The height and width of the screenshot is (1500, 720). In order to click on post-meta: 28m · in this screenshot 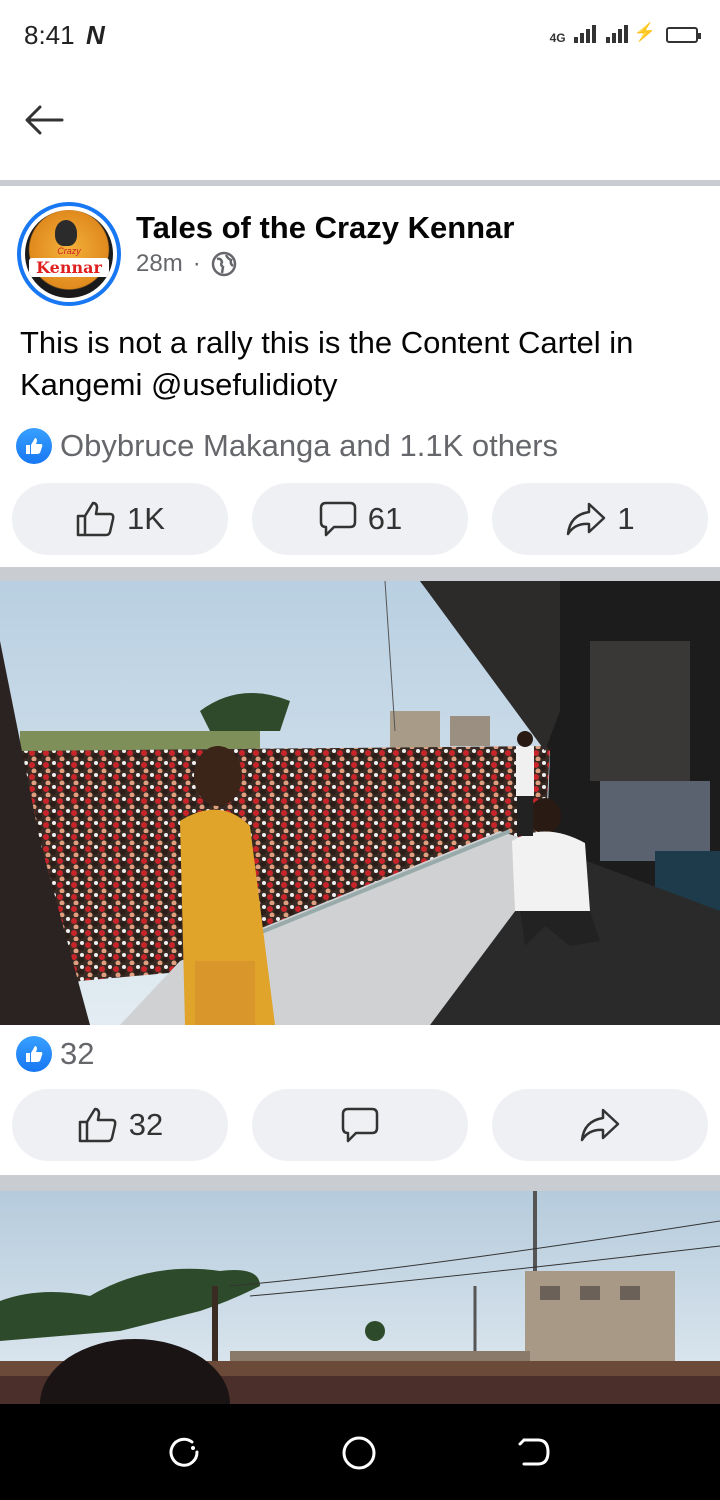, I will do `click(186, 264)`.